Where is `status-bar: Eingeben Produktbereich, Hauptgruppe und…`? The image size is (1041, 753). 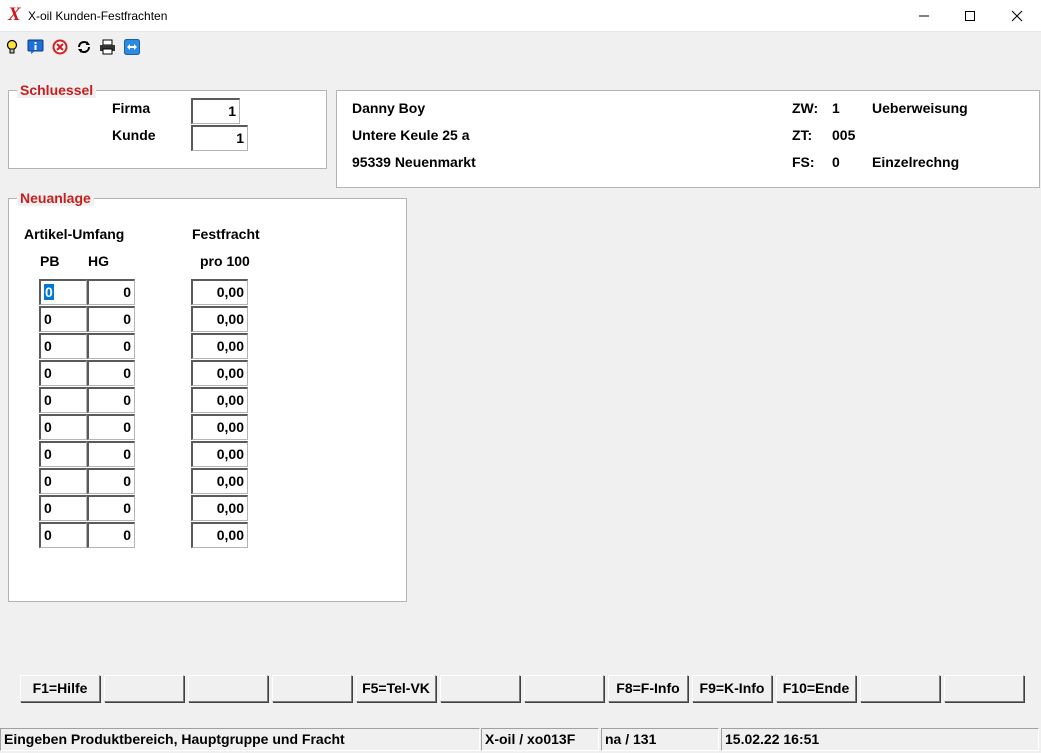
status-bar: Eingeben Produktbereich, Hauptgruppe und… is located at coordinates (520, 740).